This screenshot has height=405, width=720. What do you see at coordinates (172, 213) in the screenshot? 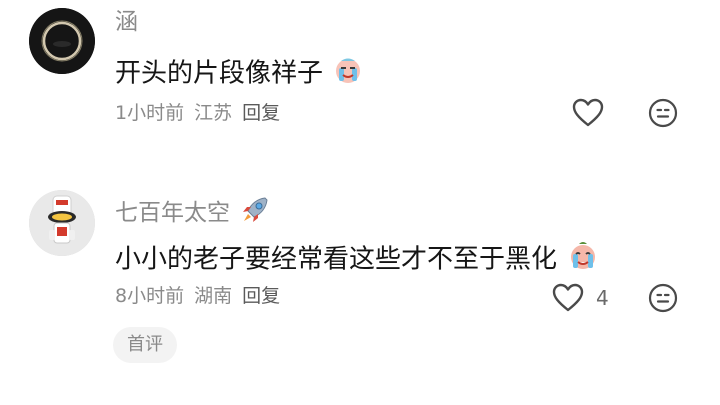
I see `username-text: 七百年太空` at bounding box center [172, 213].